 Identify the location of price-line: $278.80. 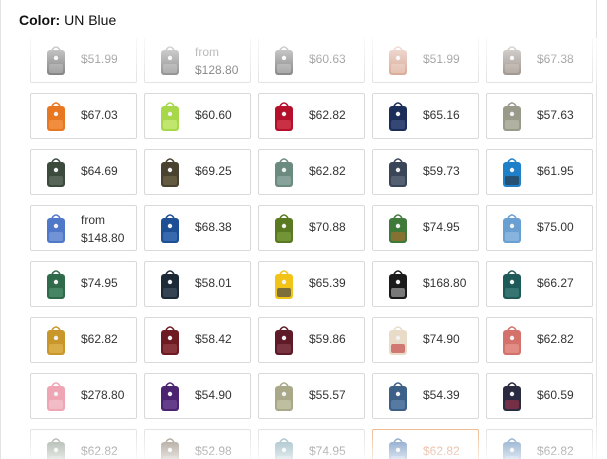
(103, 395).